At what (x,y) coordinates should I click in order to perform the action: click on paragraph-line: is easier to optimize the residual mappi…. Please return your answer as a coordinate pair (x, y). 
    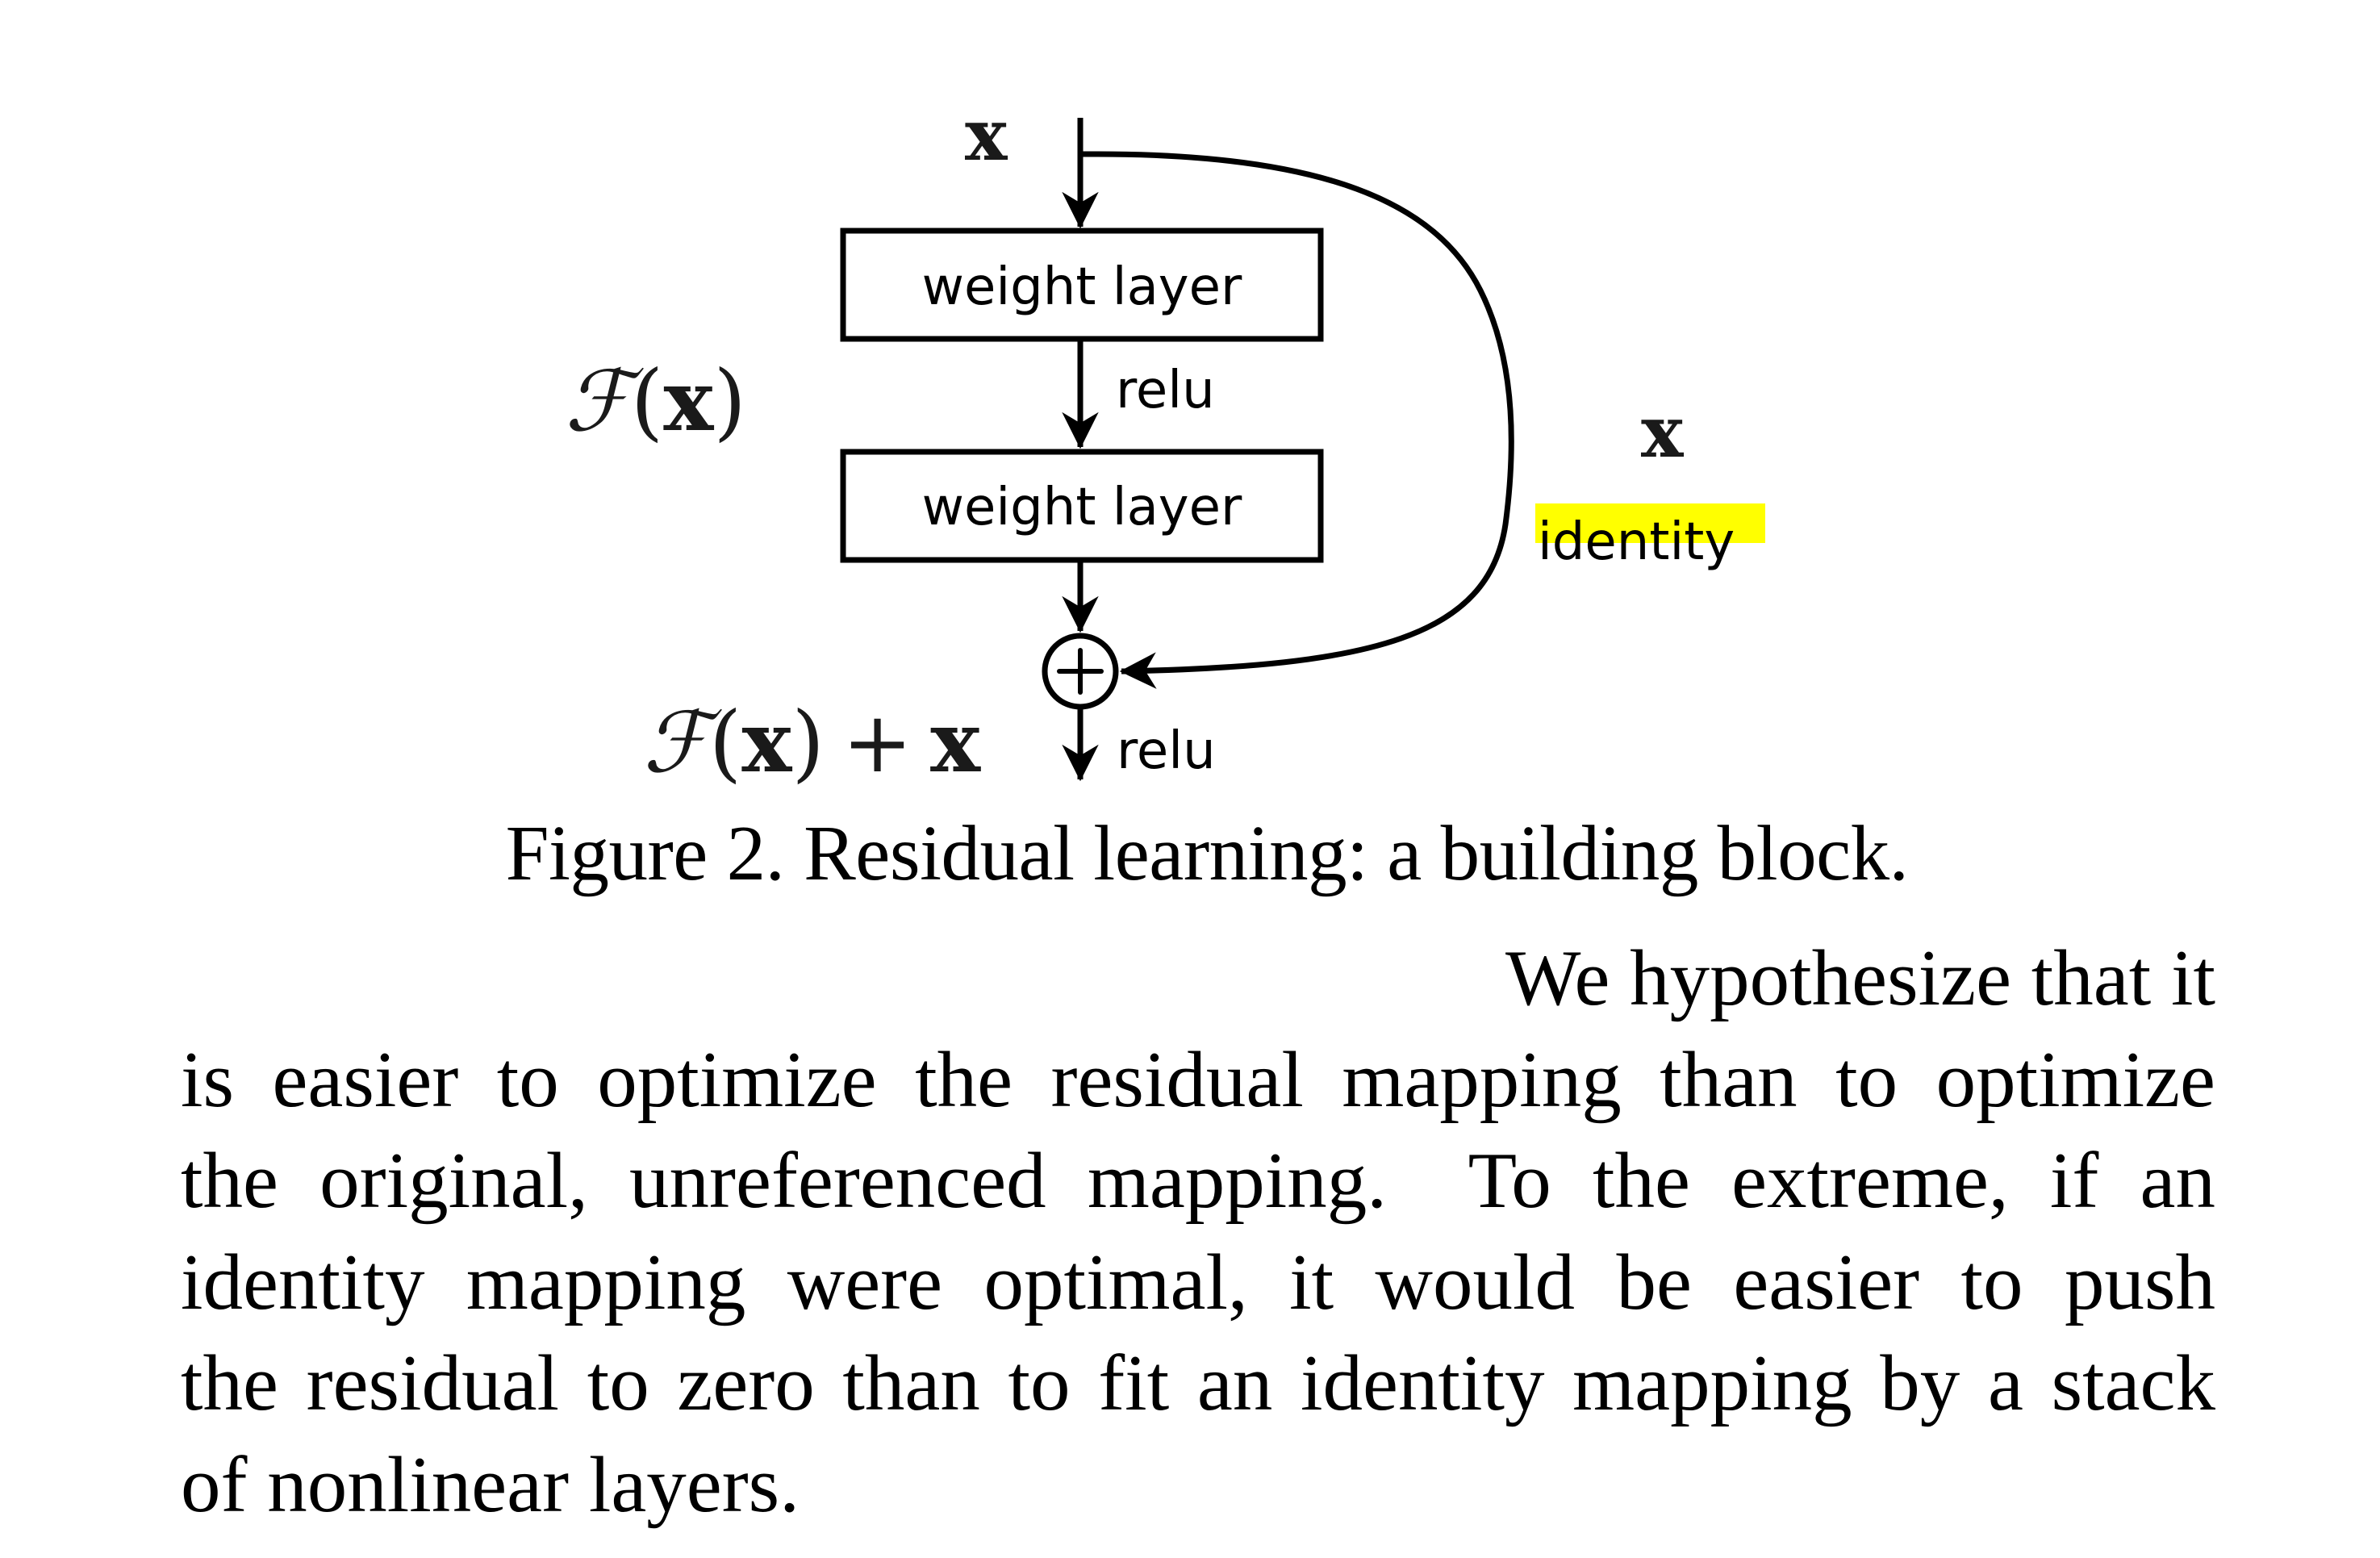
    Looking at the image, I should click on (1198, 1079).